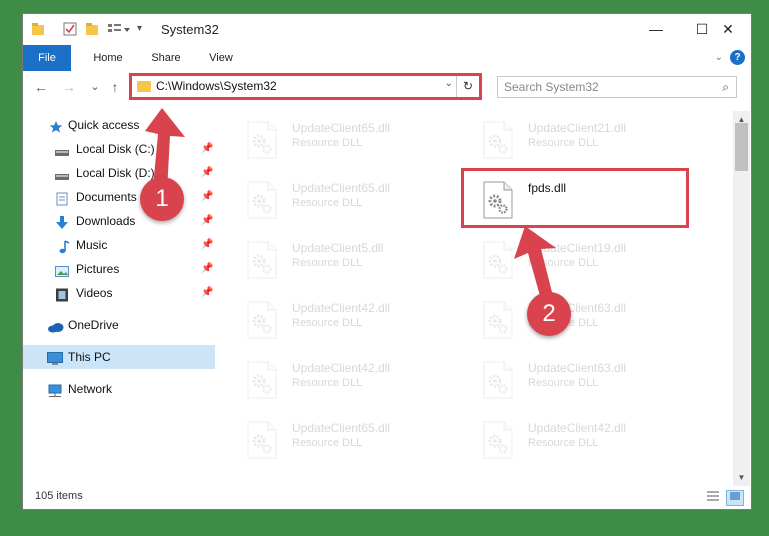 This screenshot has width=769, height=536. What do you see at coordinates (70, 30) in the screenshot?
I see `properties-icon` at bounding box center [70, 30].